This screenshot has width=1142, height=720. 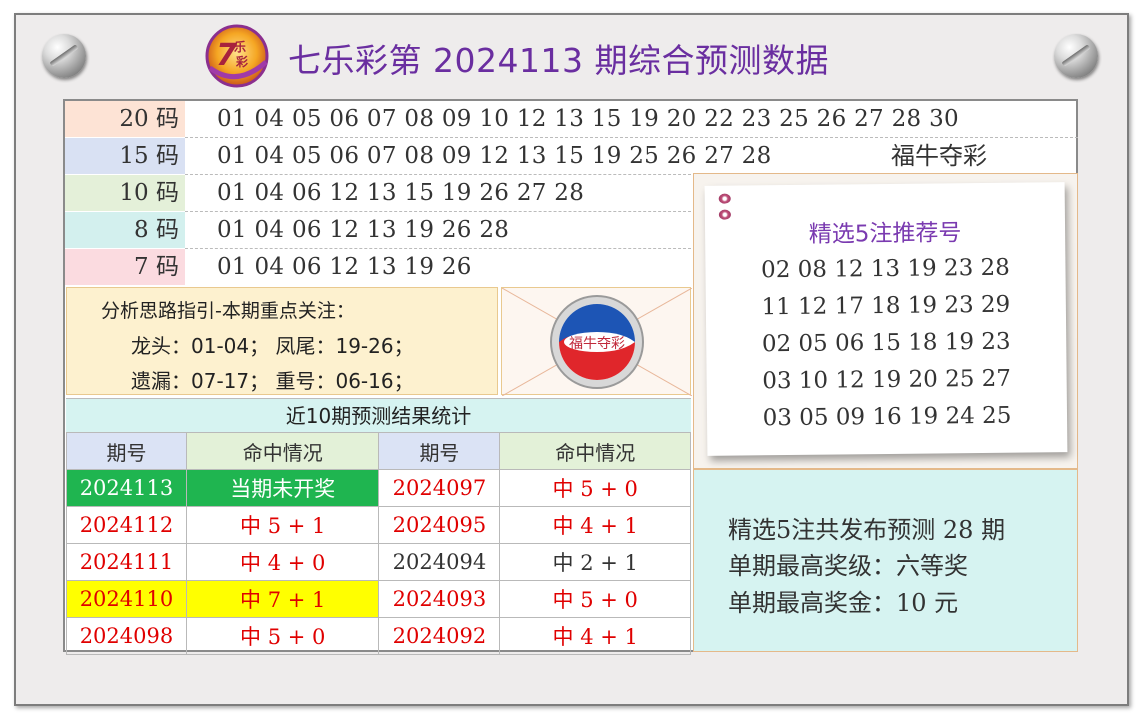 I want to click on table-cell: 中 5 + 1, so click(x=282, y=525).